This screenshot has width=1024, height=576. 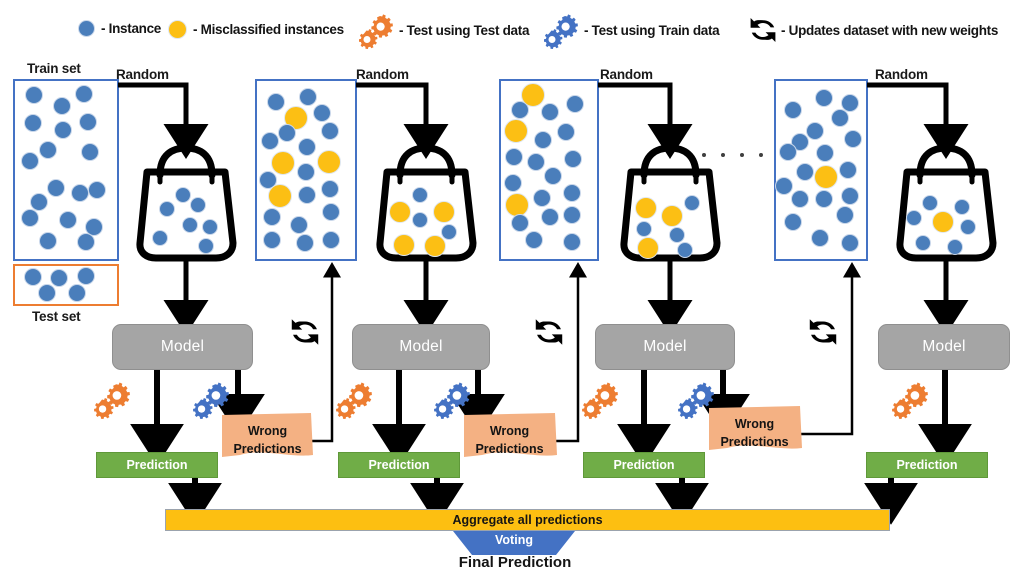 I want to click on wrong-predictions-line1-3: Wrong, so click(x=754, y=424).